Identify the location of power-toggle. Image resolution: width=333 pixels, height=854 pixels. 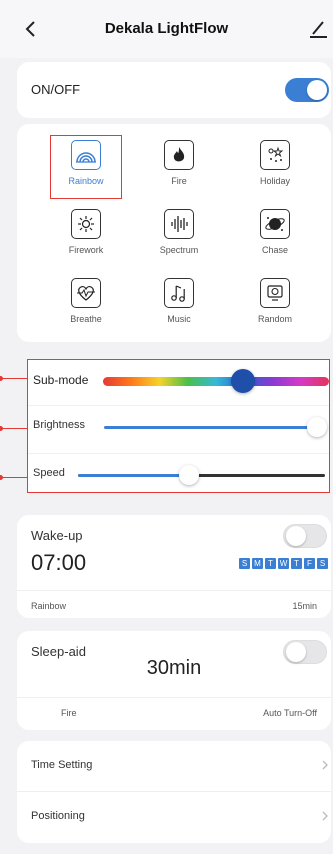
(307, 90).